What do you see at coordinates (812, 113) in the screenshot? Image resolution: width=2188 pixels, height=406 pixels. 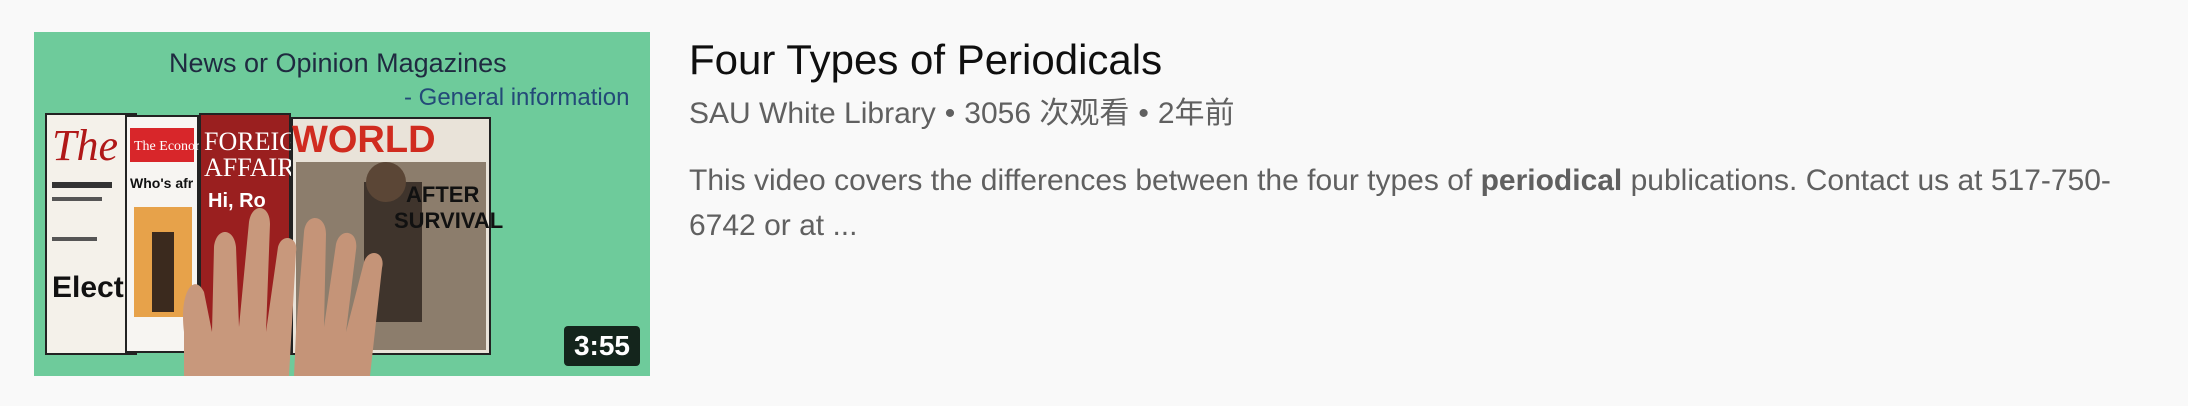 I see `channel-name-link: SAU White Library` at bounding box center [812, 113].